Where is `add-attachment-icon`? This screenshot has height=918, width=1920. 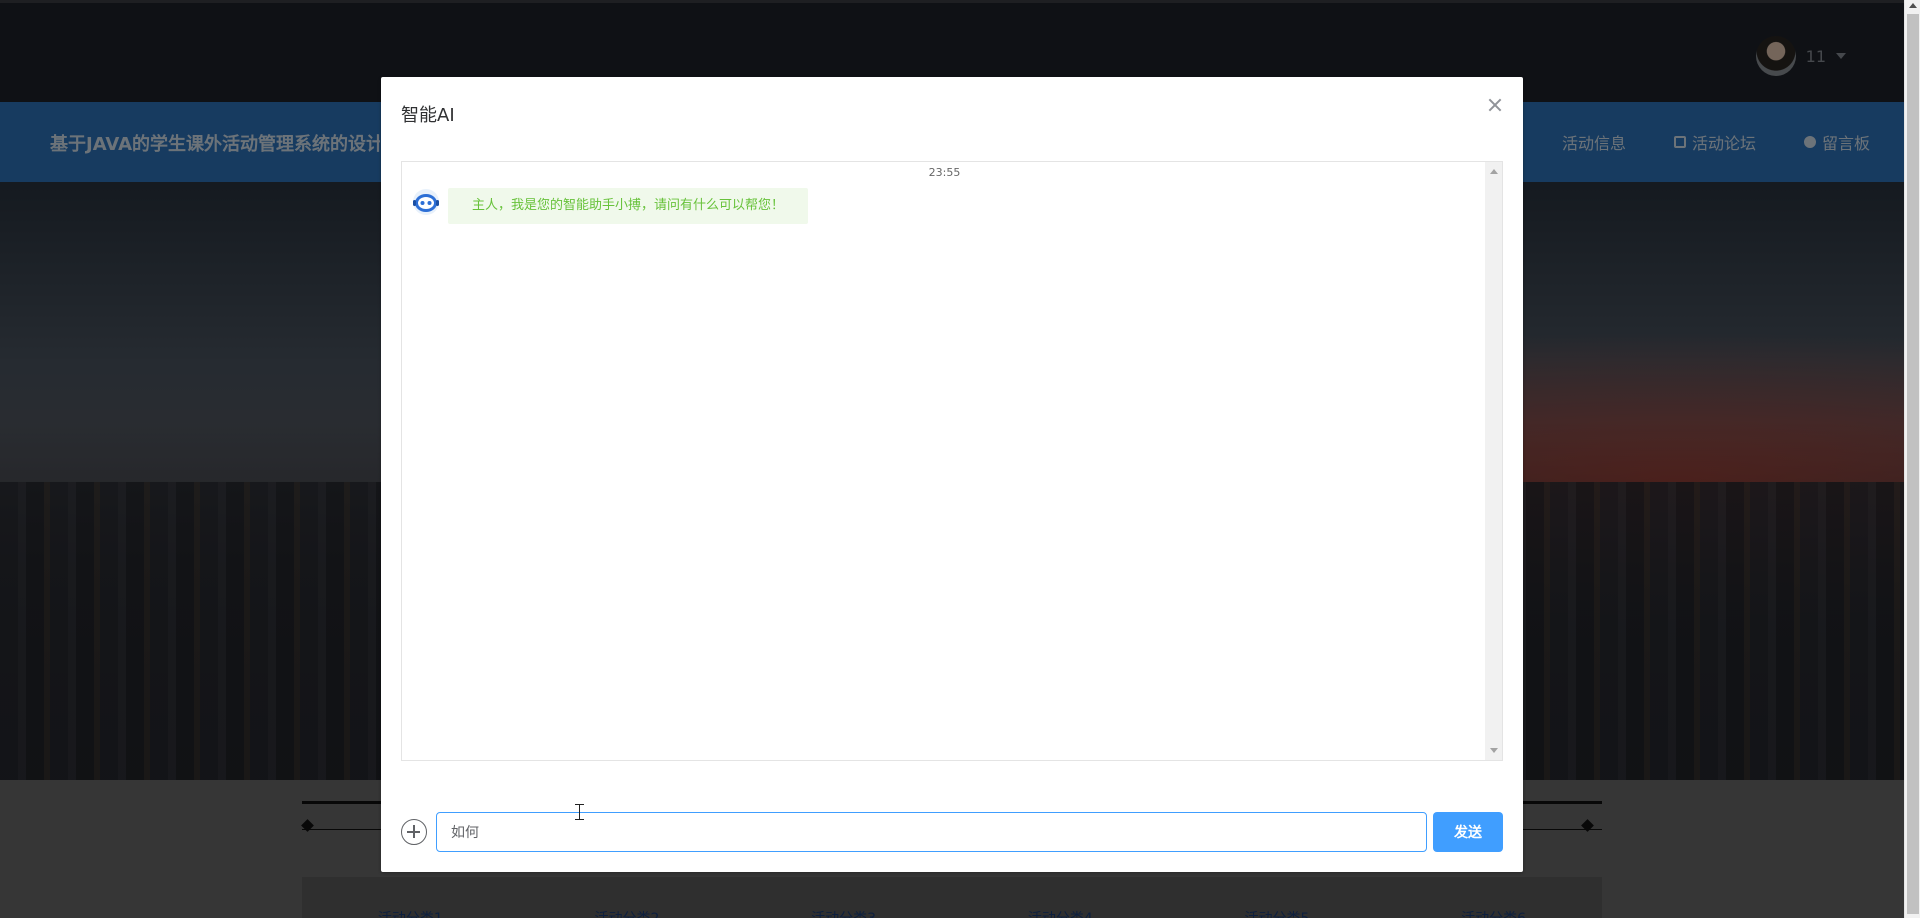 add-attachment-icon is located at coordinates (414, 832).